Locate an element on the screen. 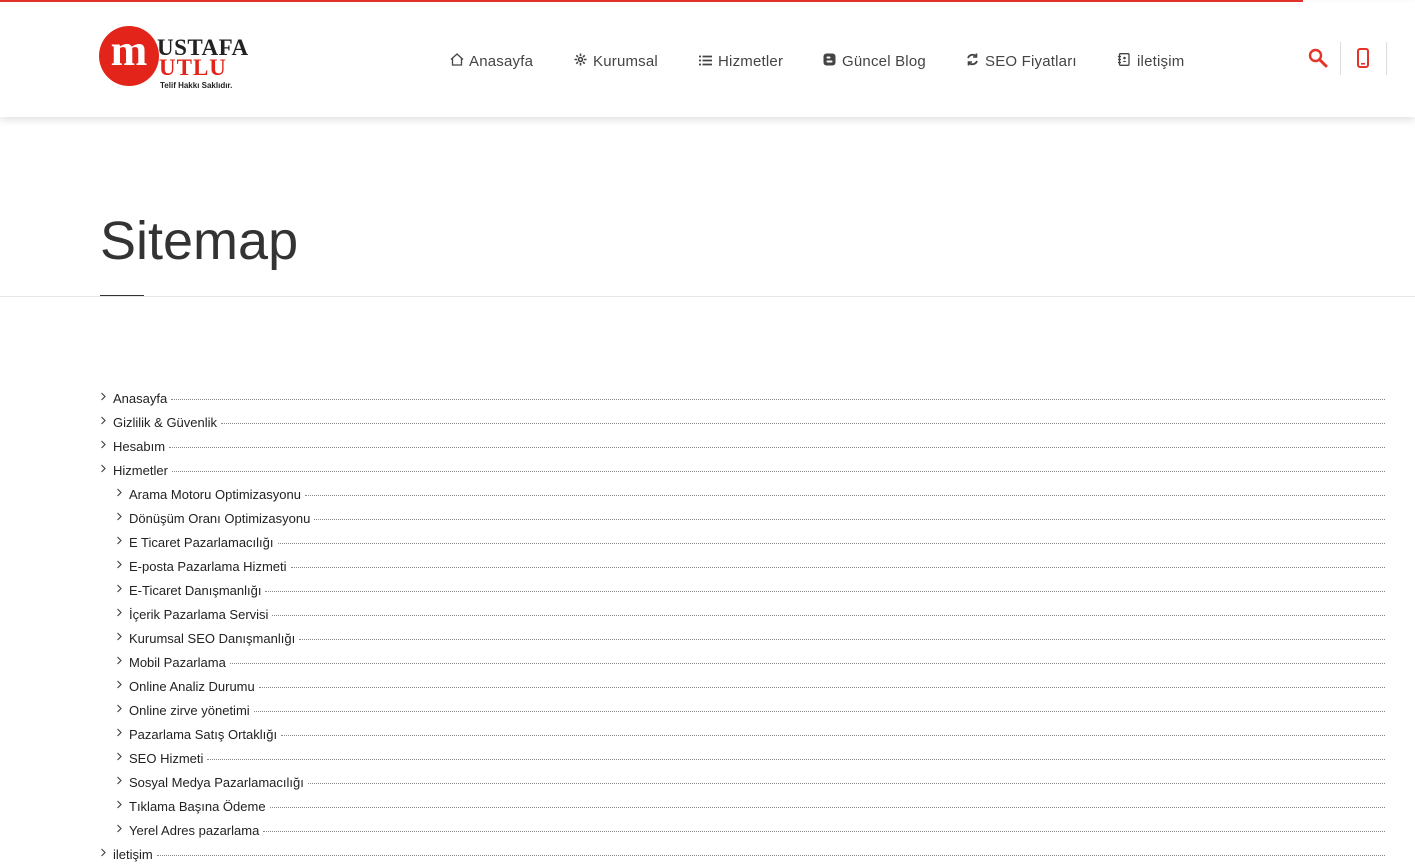 This screenshot has width=1415, height=866. sitemap-link: Hesabım is located at coordinates (141, 446).